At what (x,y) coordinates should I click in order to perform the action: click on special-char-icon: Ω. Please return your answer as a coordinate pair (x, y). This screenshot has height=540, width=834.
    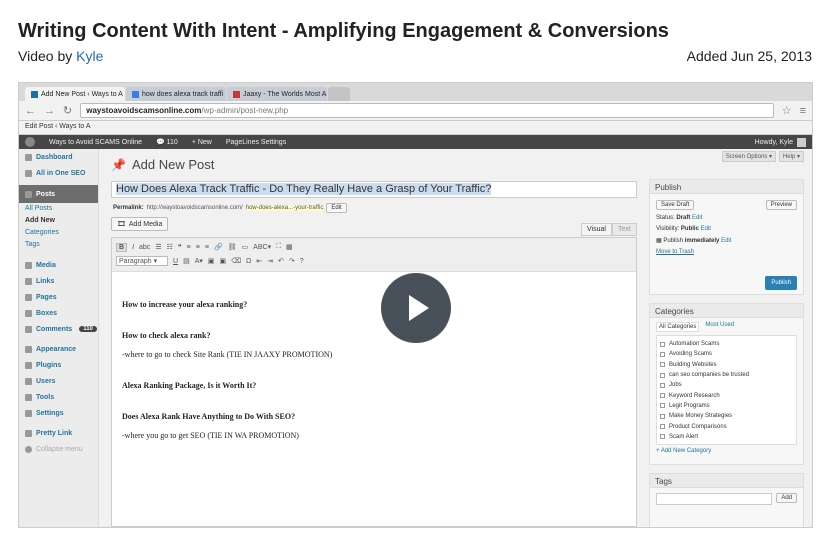
    Looking at the image, I should click on (248, 261).